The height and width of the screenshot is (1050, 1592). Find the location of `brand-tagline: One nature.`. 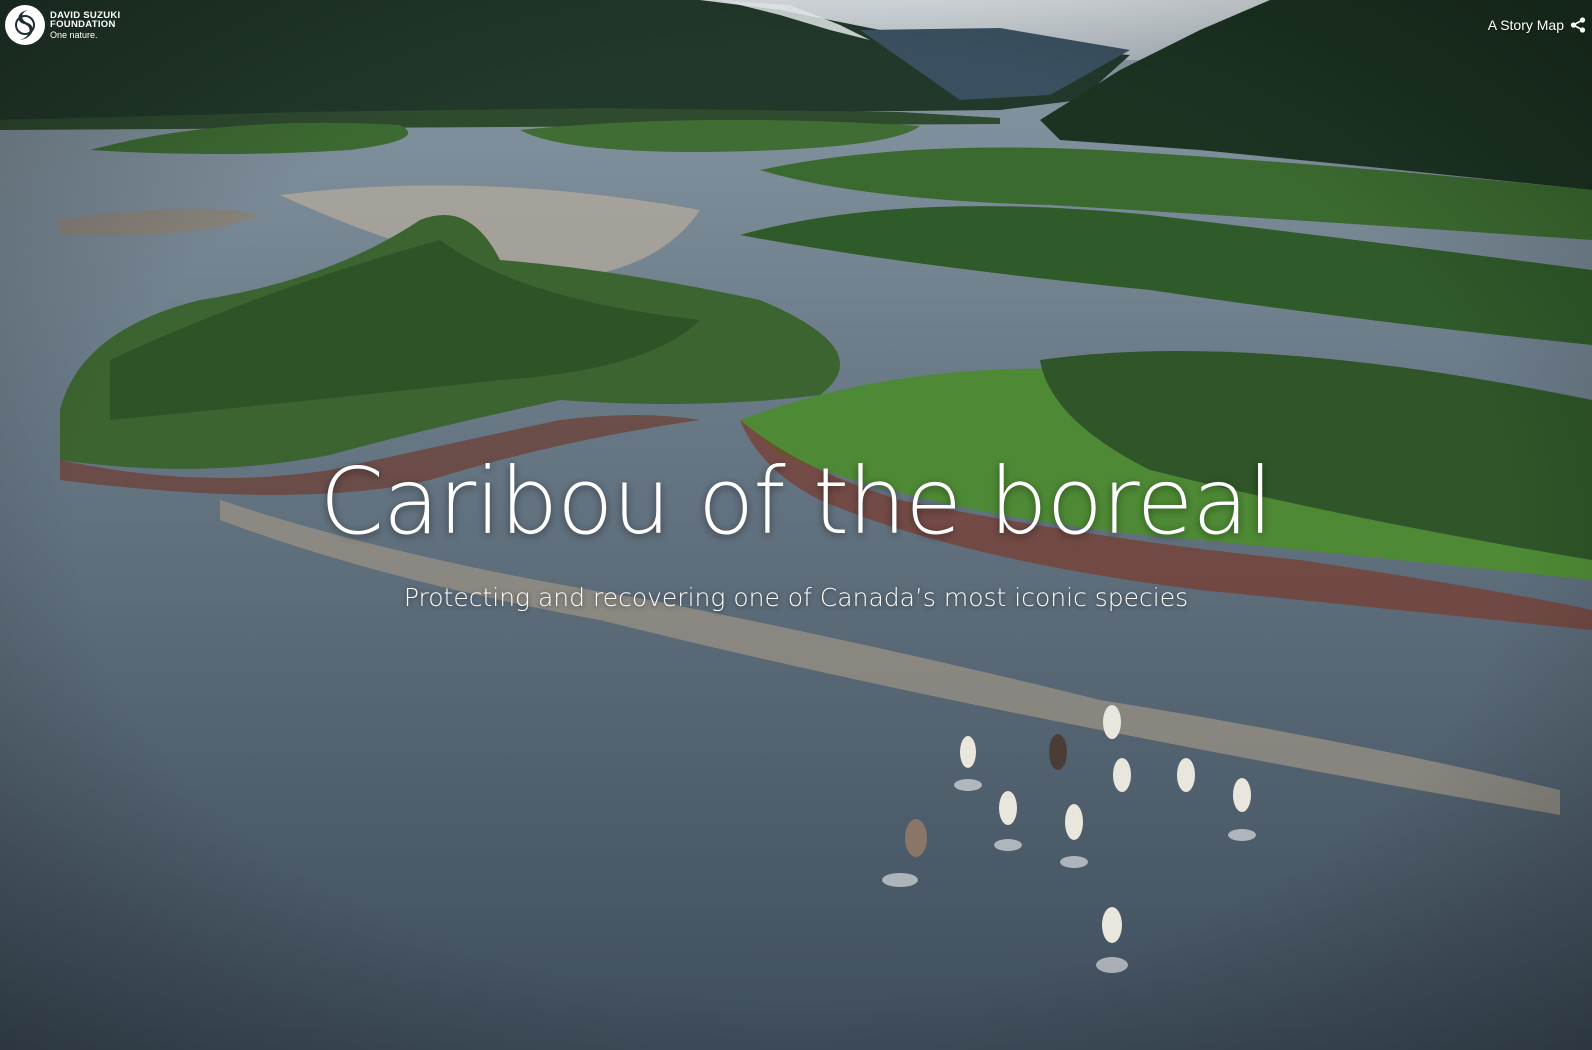

brand-tagline: One nature. is located at coordinates (74, 34).